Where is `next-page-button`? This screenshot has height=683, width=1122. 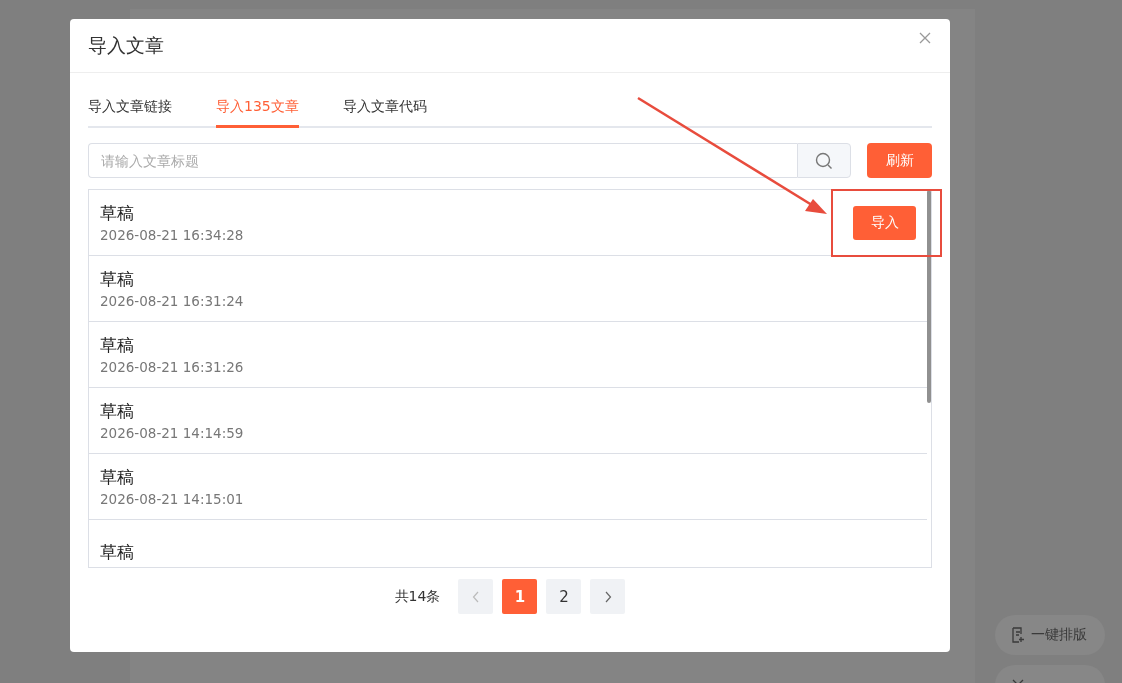 next-page-button is located at coordinates (608, 596).